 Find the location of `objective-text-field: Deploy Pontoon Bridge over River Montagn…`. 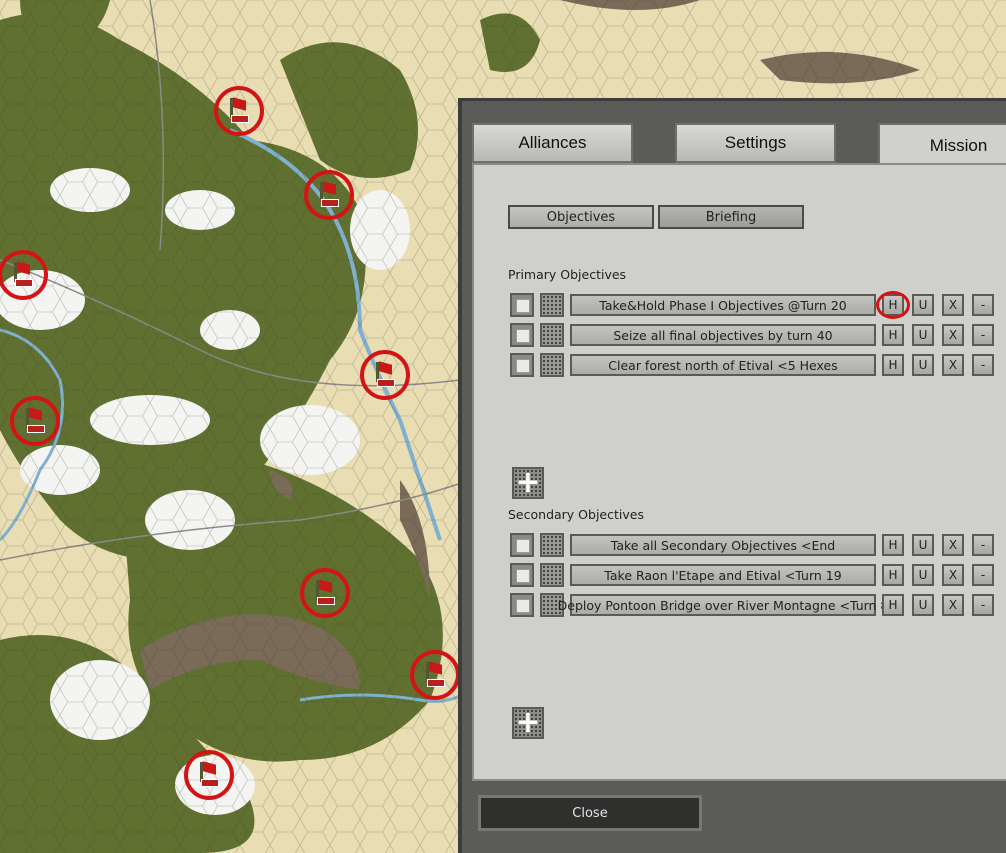

objective-text-field: Deploy Pontoon Bridge over River Montagn… is located at coordinates (723, 605).